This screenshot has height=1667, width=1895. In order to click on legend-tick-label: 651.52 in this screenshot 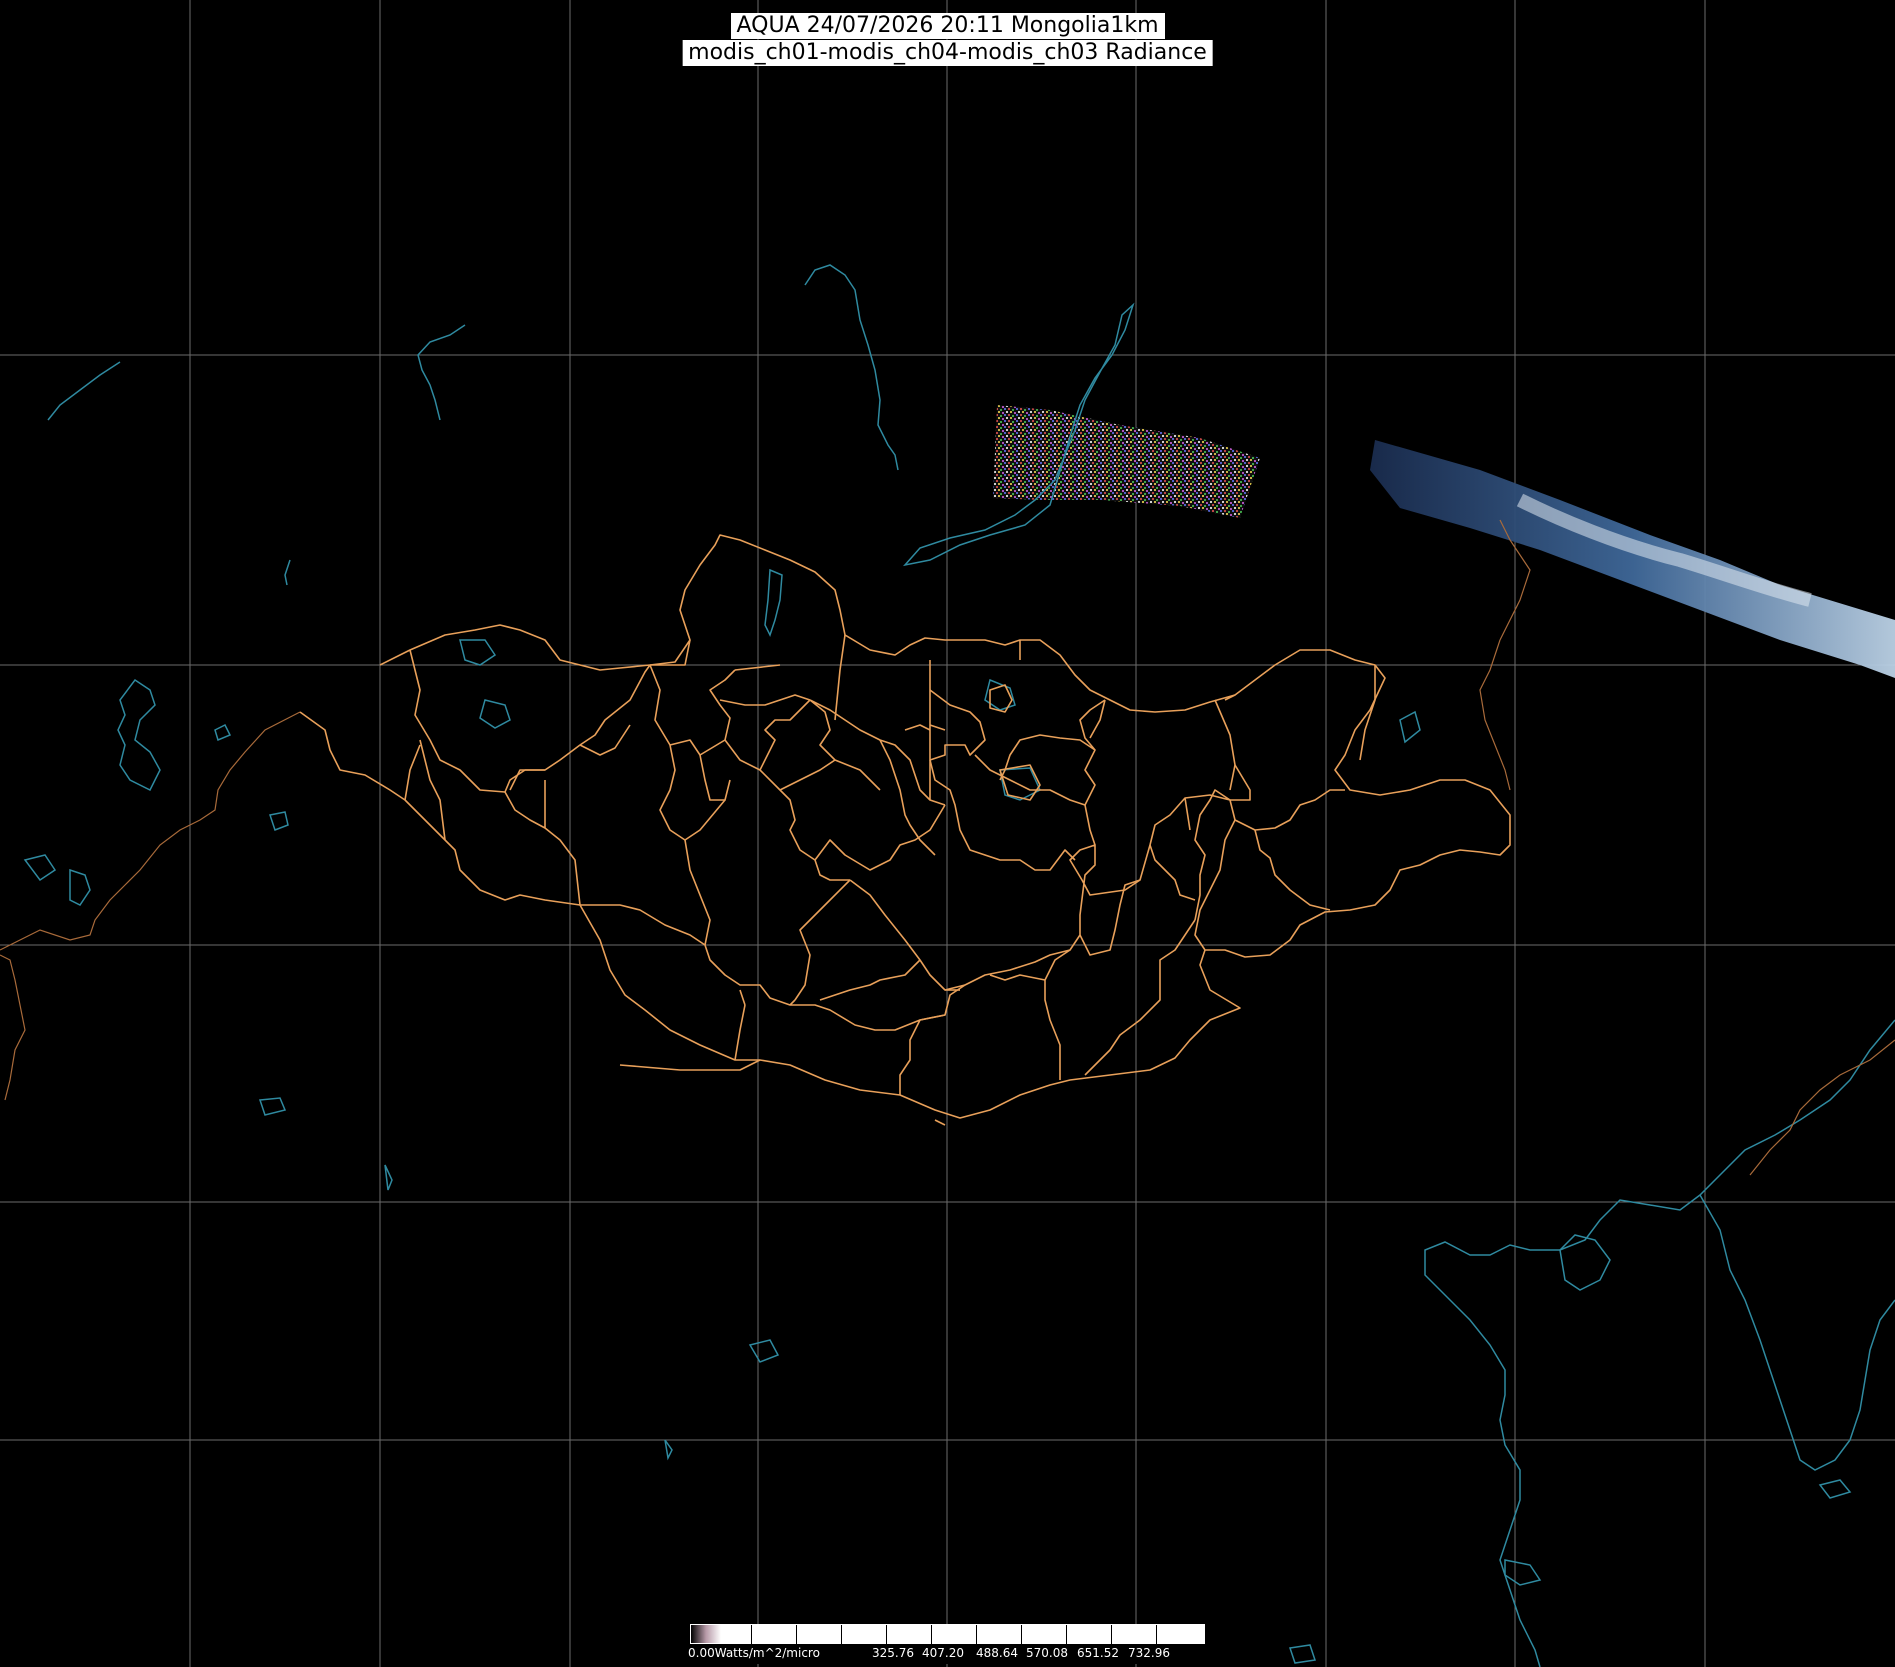, I will do `click(1098, 1653)`.